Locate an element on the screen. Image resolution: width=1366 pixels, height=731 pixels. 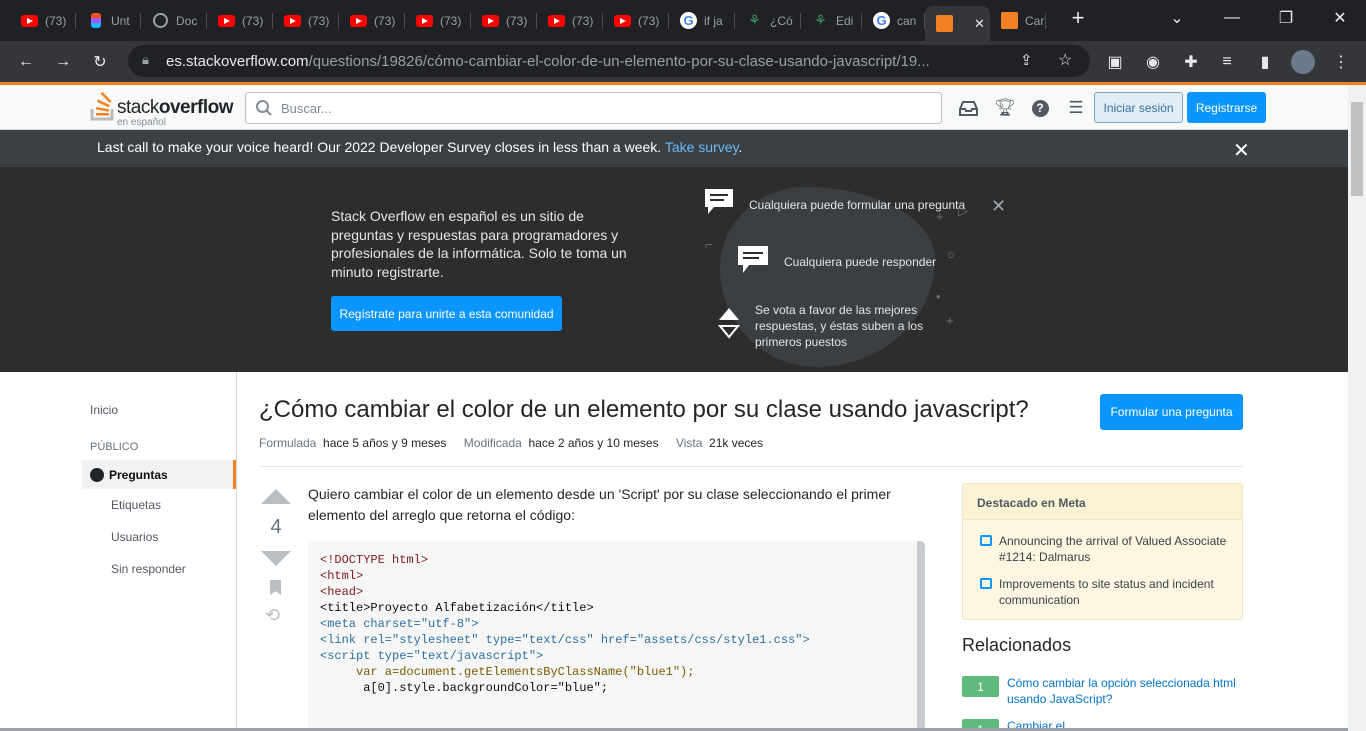
browser-menu-icon: ⋮ is located at coordinates (1341, 62).